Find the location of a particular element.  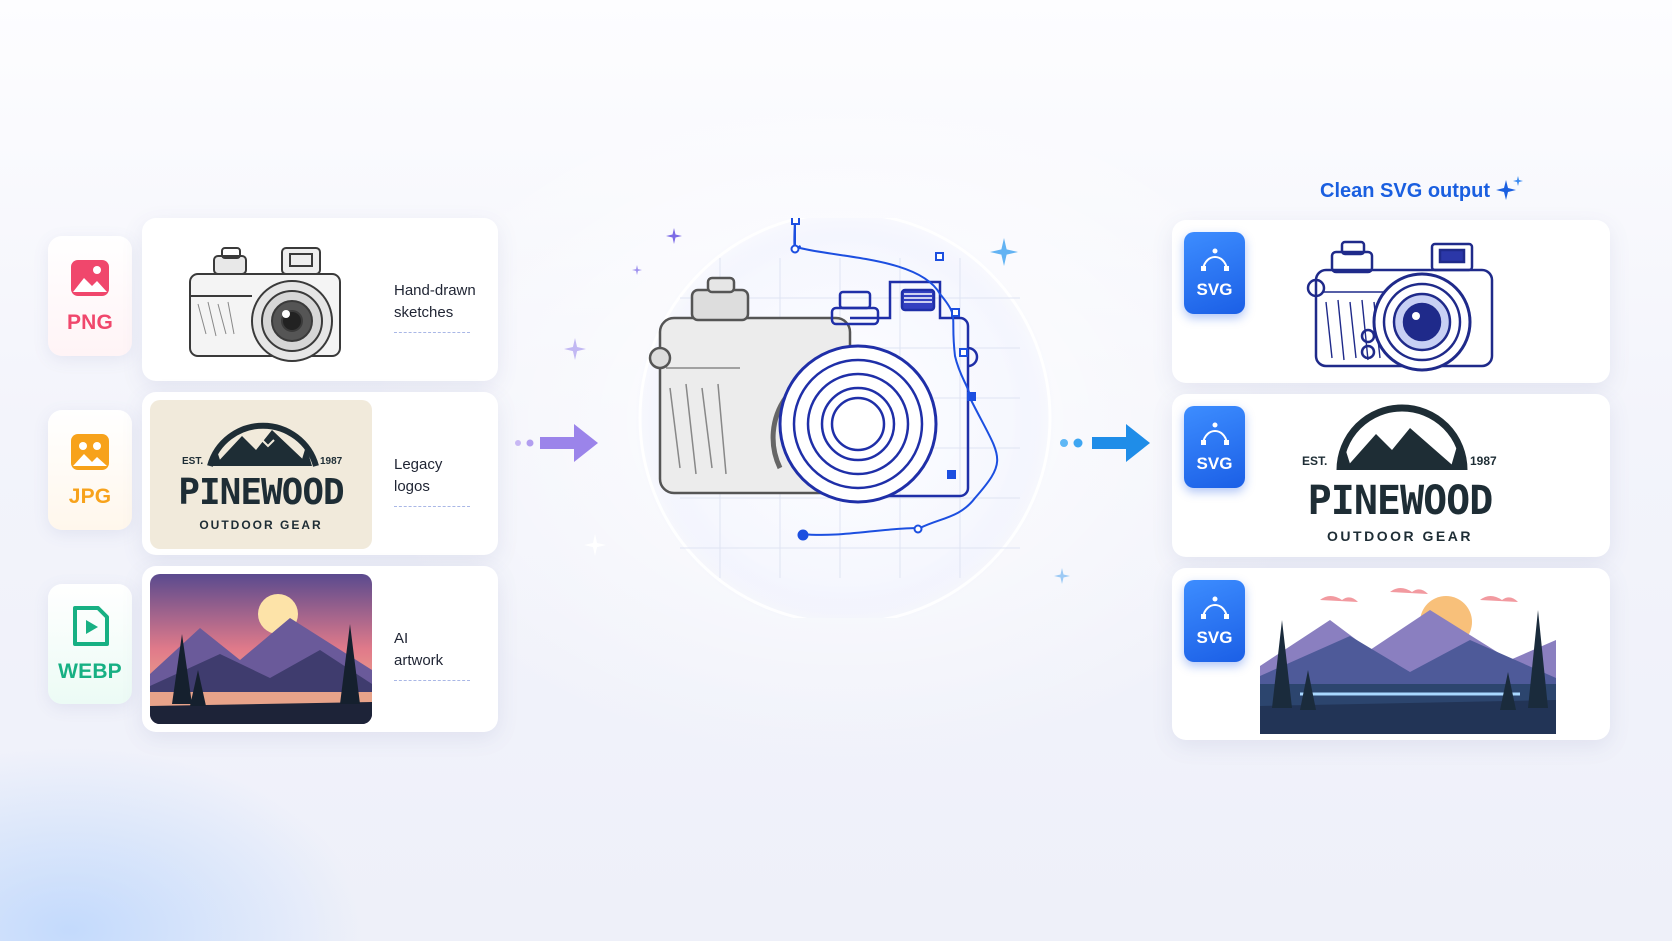

input-card-artwork: AI artwork is located at coordinates (320, 649).